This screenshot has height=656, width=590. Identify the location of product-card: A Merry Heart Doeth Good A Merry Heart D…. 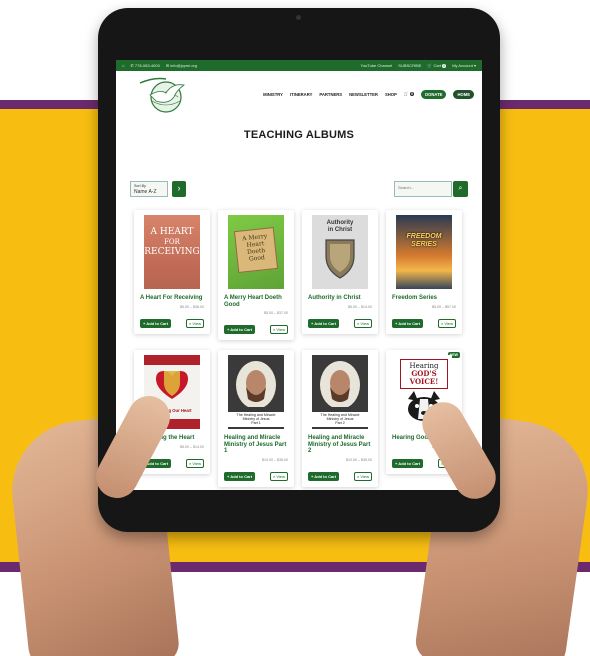
(256, 275).